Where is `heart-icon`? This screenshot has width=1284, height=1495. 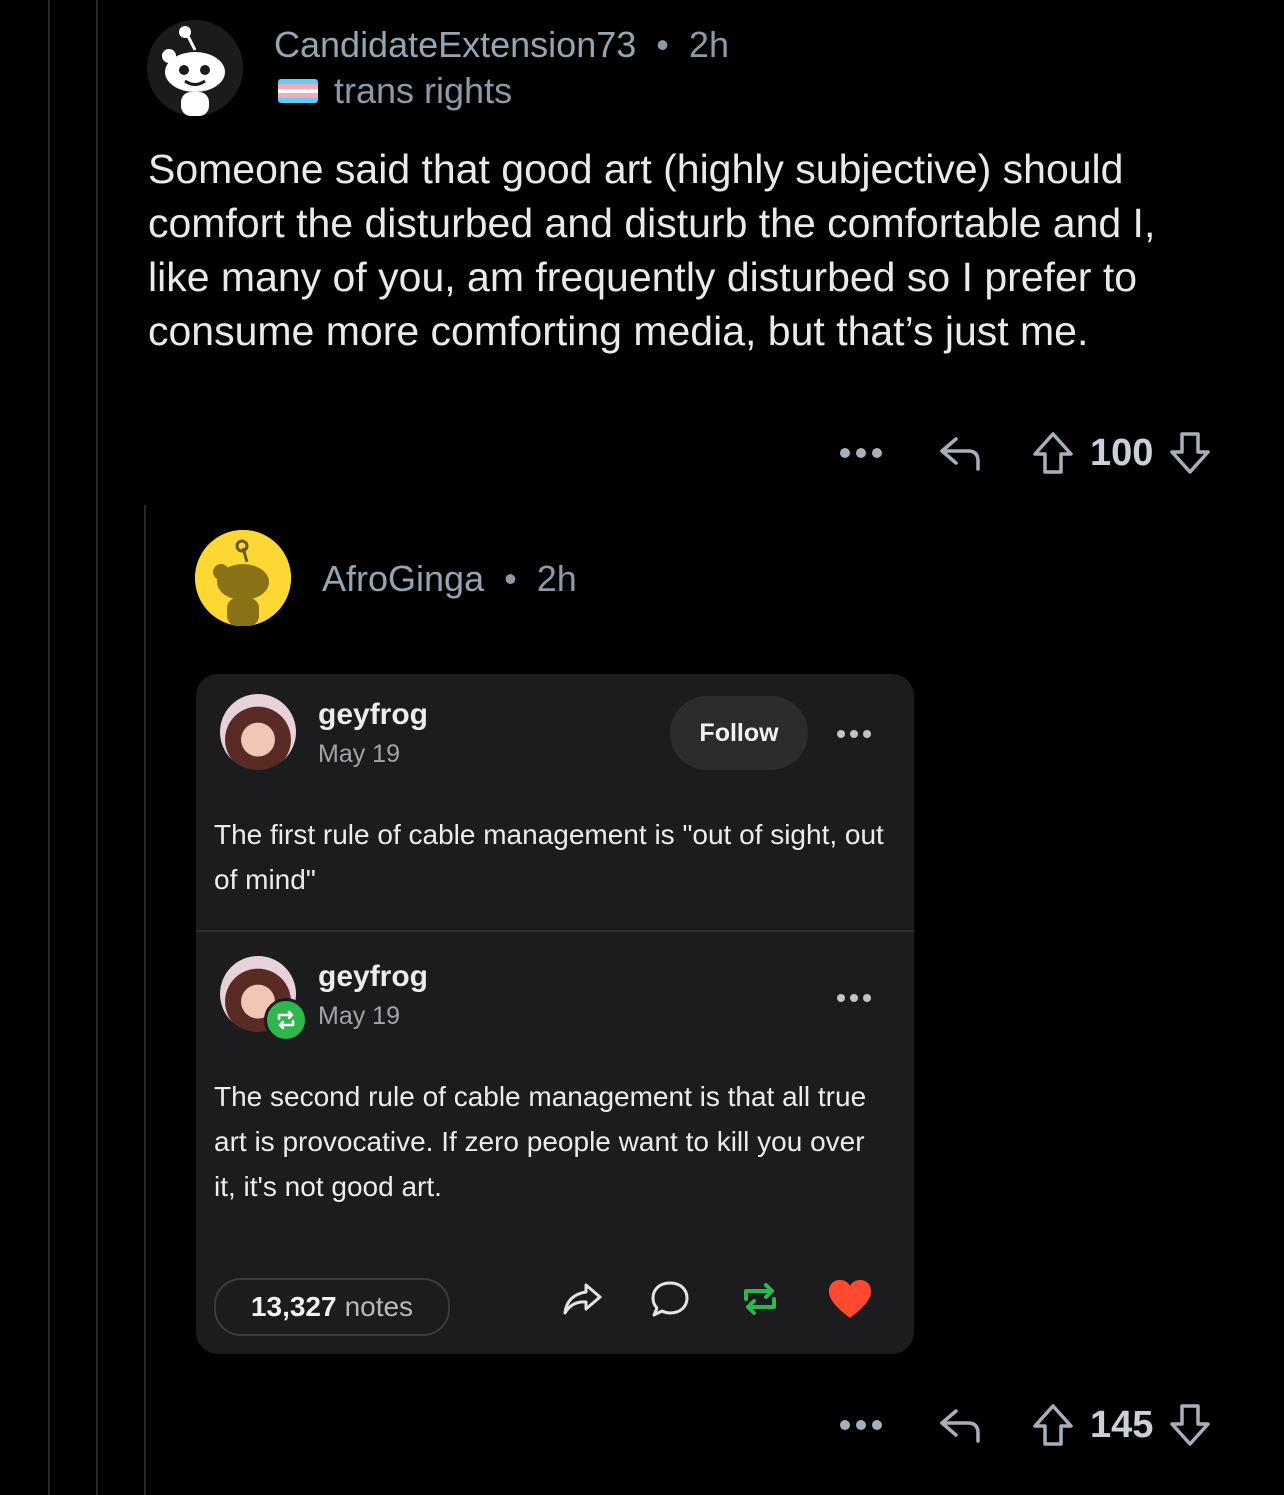
heart-icon is located at coordinates (850, 1299).